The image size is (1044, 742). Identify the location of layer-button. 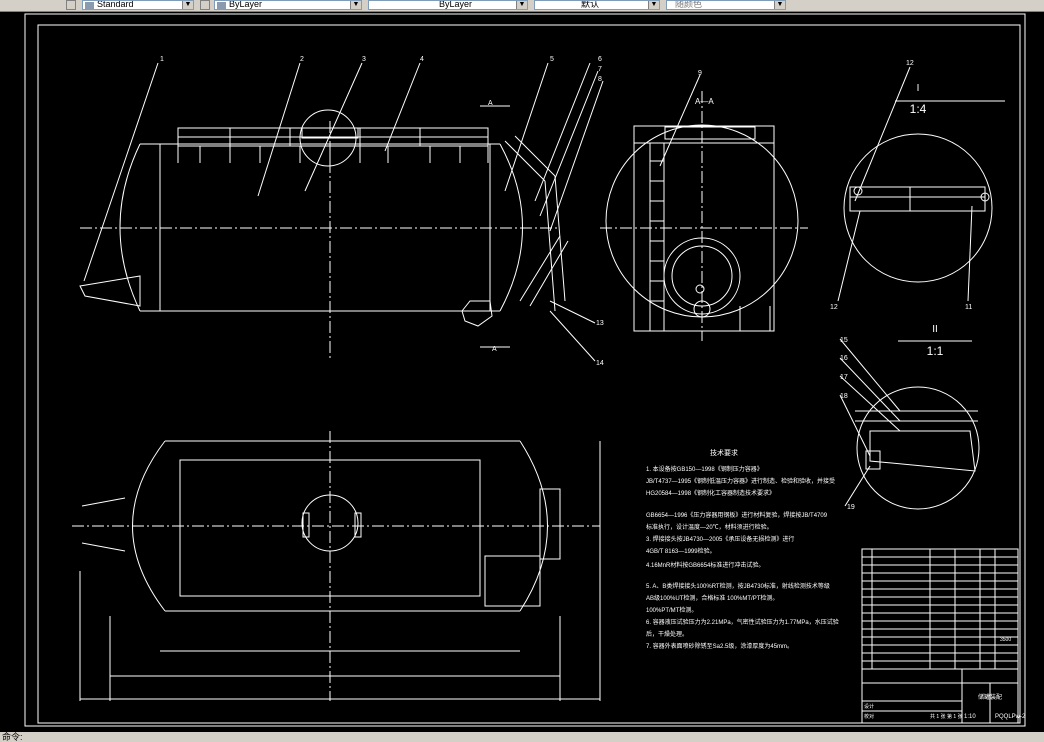
(205, 5).